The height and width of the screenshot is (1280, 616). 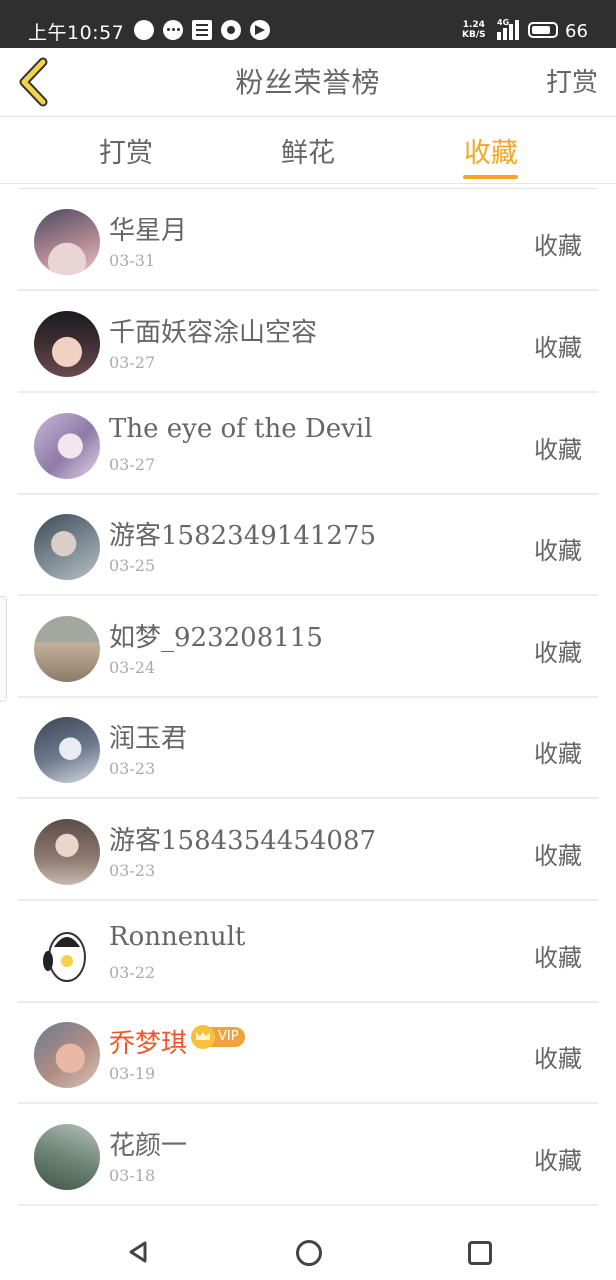 I want to click on back-triangle-icon, so click(x=138, y=1252).